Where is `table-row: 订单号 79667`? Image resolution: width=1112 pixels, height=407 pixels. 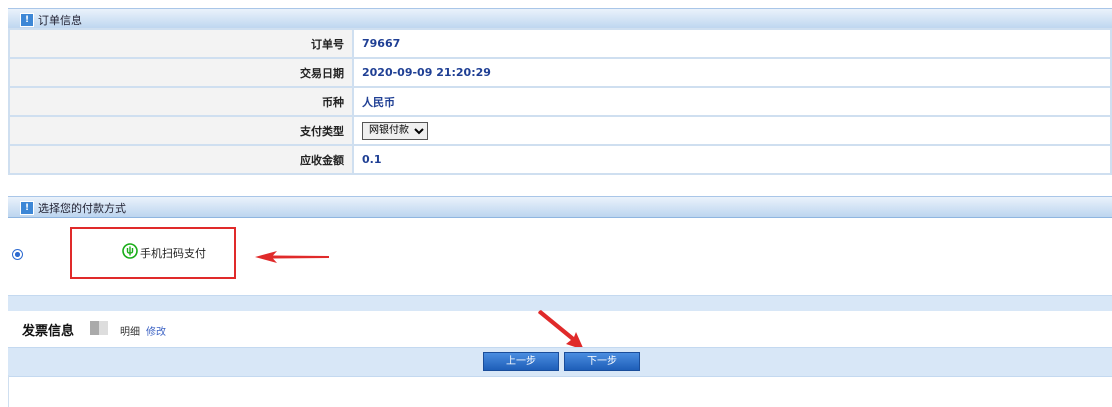 table-row: 订单号 79667 is located at coordinates (560, 43).